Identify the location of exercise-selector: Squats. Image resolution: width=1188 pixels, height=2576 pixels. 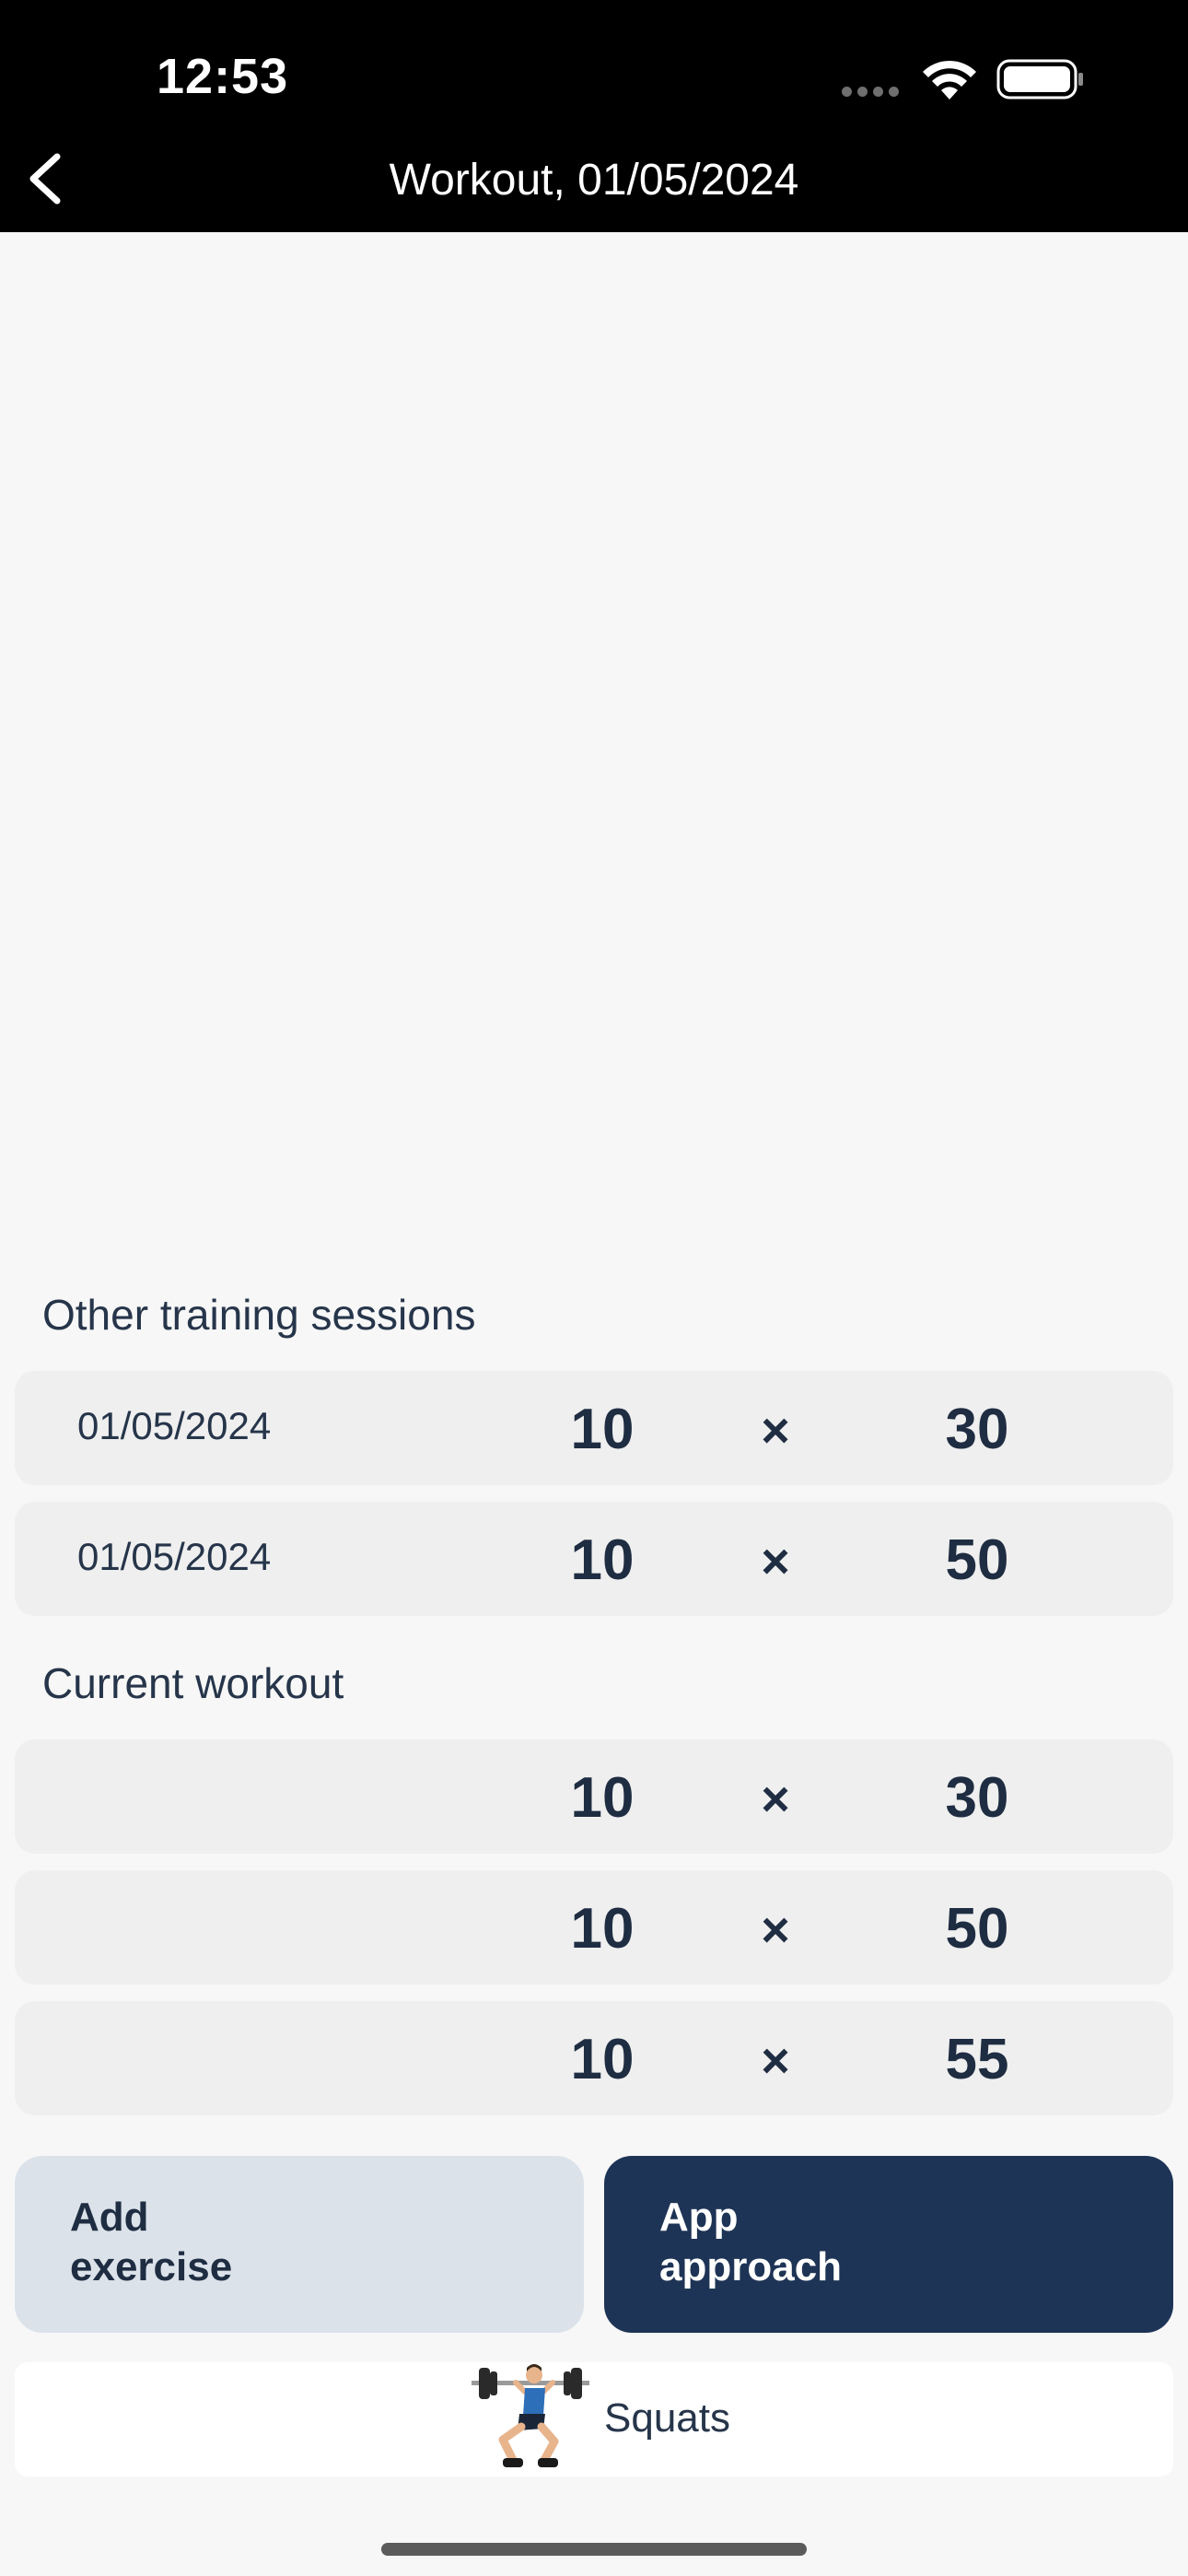
(594, 2419).